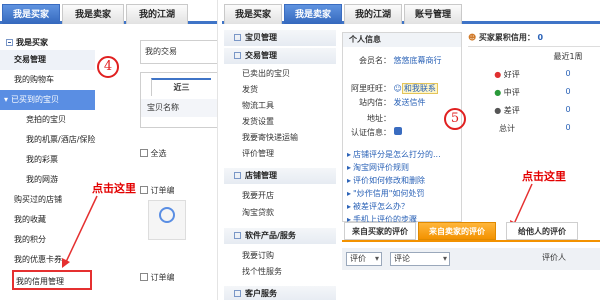  Describe the element at coordinates (380, 231) in the screenshot. I see `tab-from-buyers: 来自买家的评价` at that location.